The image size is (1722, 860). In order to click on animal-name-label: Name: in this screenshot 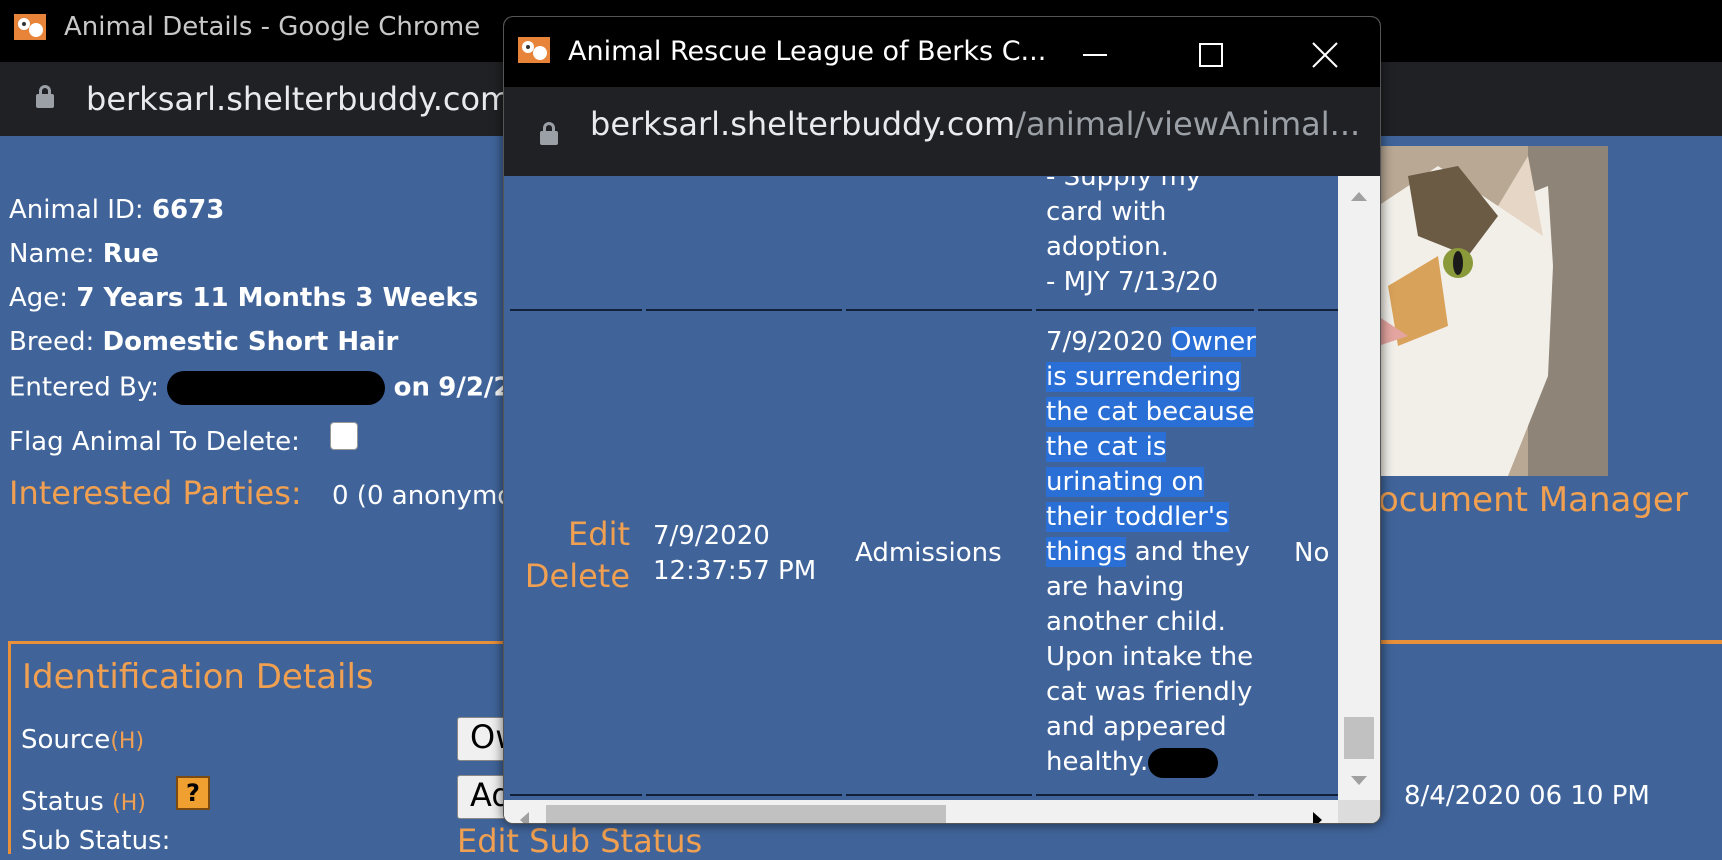, I will do `click(52, 254)`.